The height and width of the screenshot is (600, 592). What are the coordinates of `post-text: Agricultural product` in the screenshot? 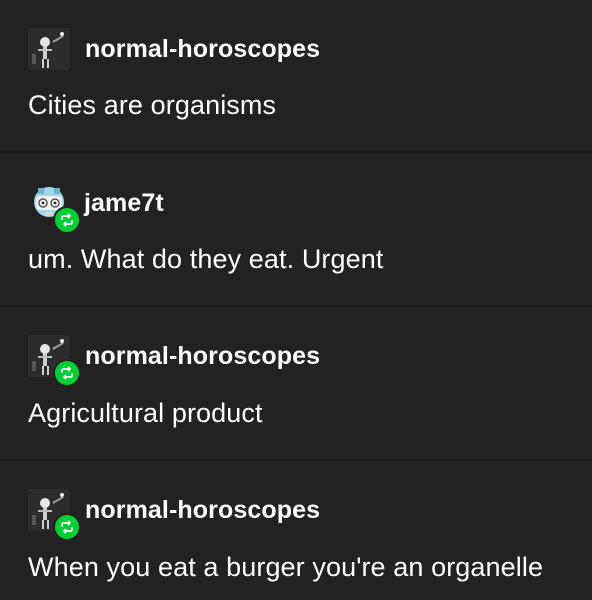 It's located at (145, 413).